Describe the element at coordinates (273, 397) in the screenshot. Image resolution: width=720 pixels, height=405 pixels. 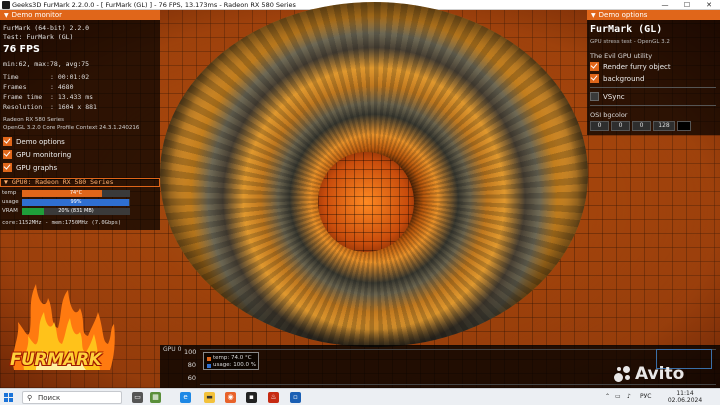
I see `furmark-taskbar-icon: ♨` at that location.